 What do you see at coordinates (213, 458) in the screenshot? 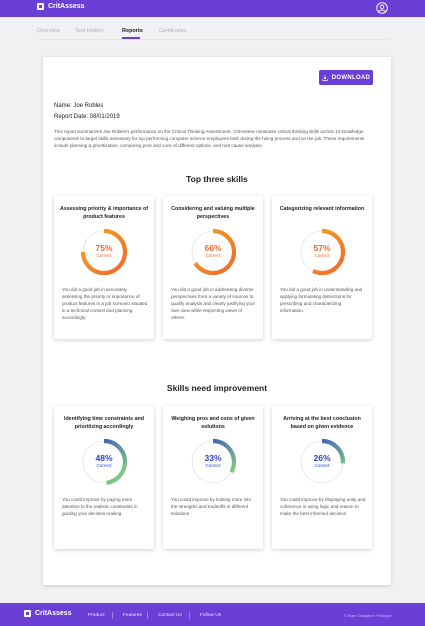
I see `score-percent: 33%` at bounding box center [213, 458].